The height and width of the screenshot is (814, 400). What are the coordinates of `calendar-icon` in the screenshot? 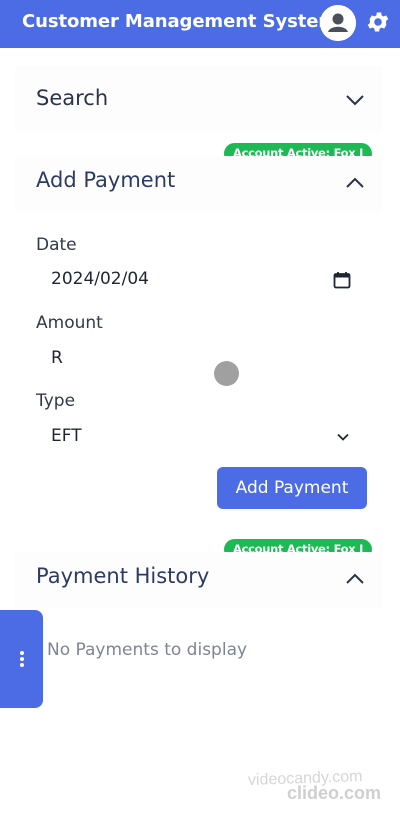 It's located at (342, 280).